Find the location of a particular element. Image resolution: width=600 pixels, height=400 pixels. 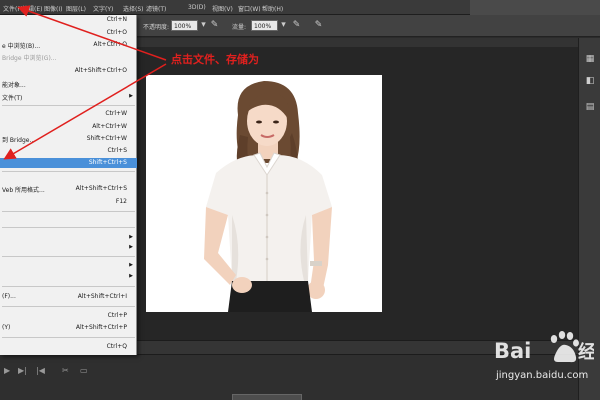

cut-icon: ✂ is located at coordinates (65, 370).